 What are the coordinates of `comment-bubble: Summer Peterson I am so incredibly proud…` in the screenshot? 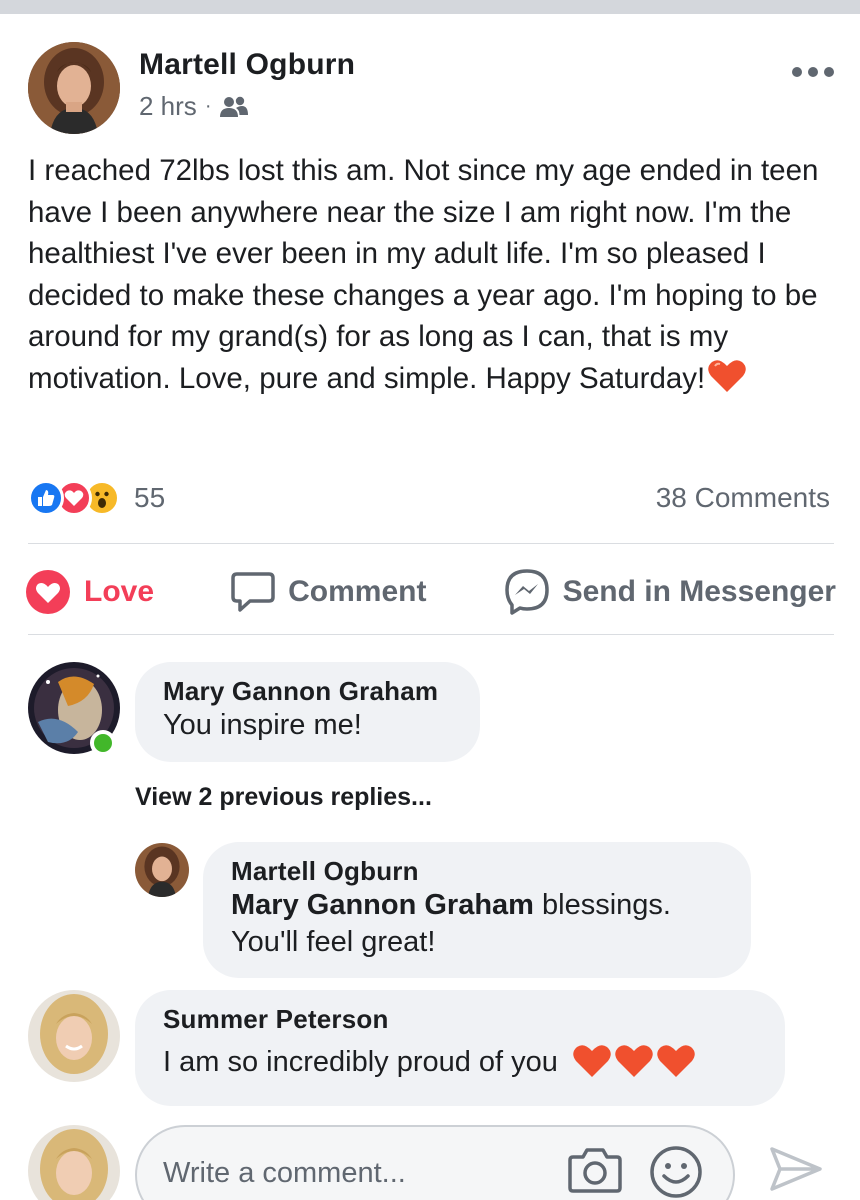 It's located at (460, 1048).